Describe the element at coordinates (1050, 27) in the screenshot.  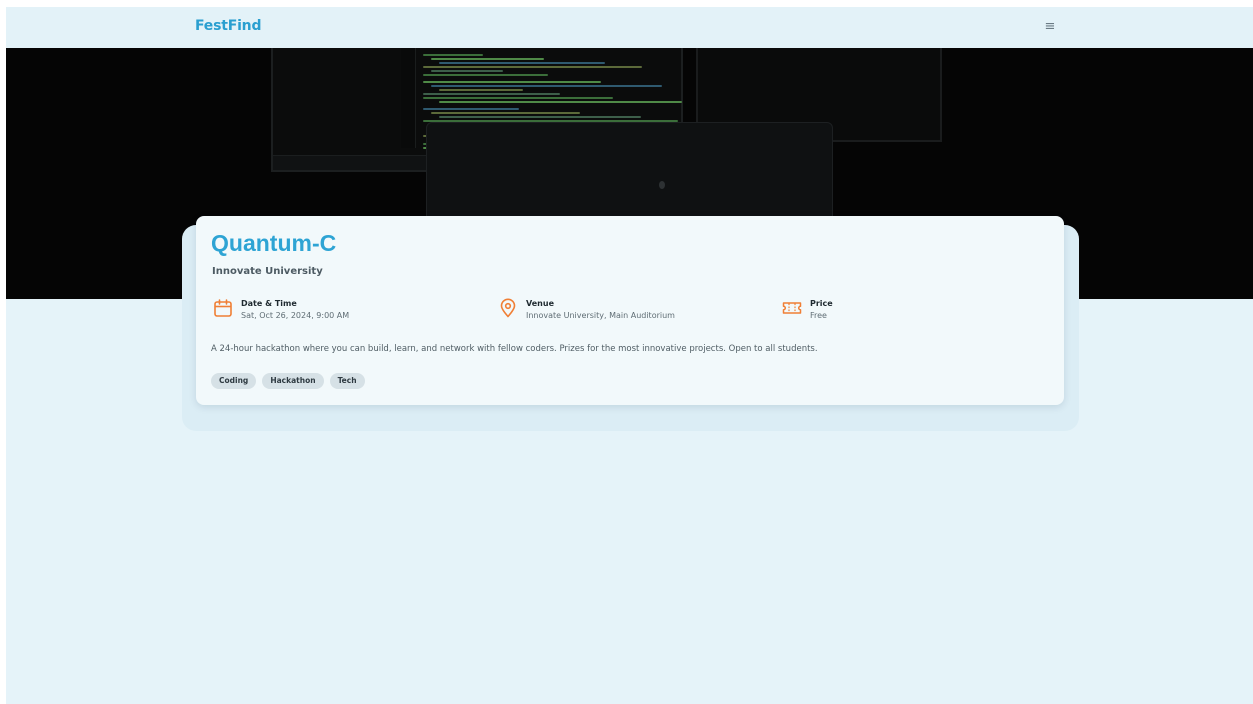
I see `hamburger-menu-icon: ≡` at that location.